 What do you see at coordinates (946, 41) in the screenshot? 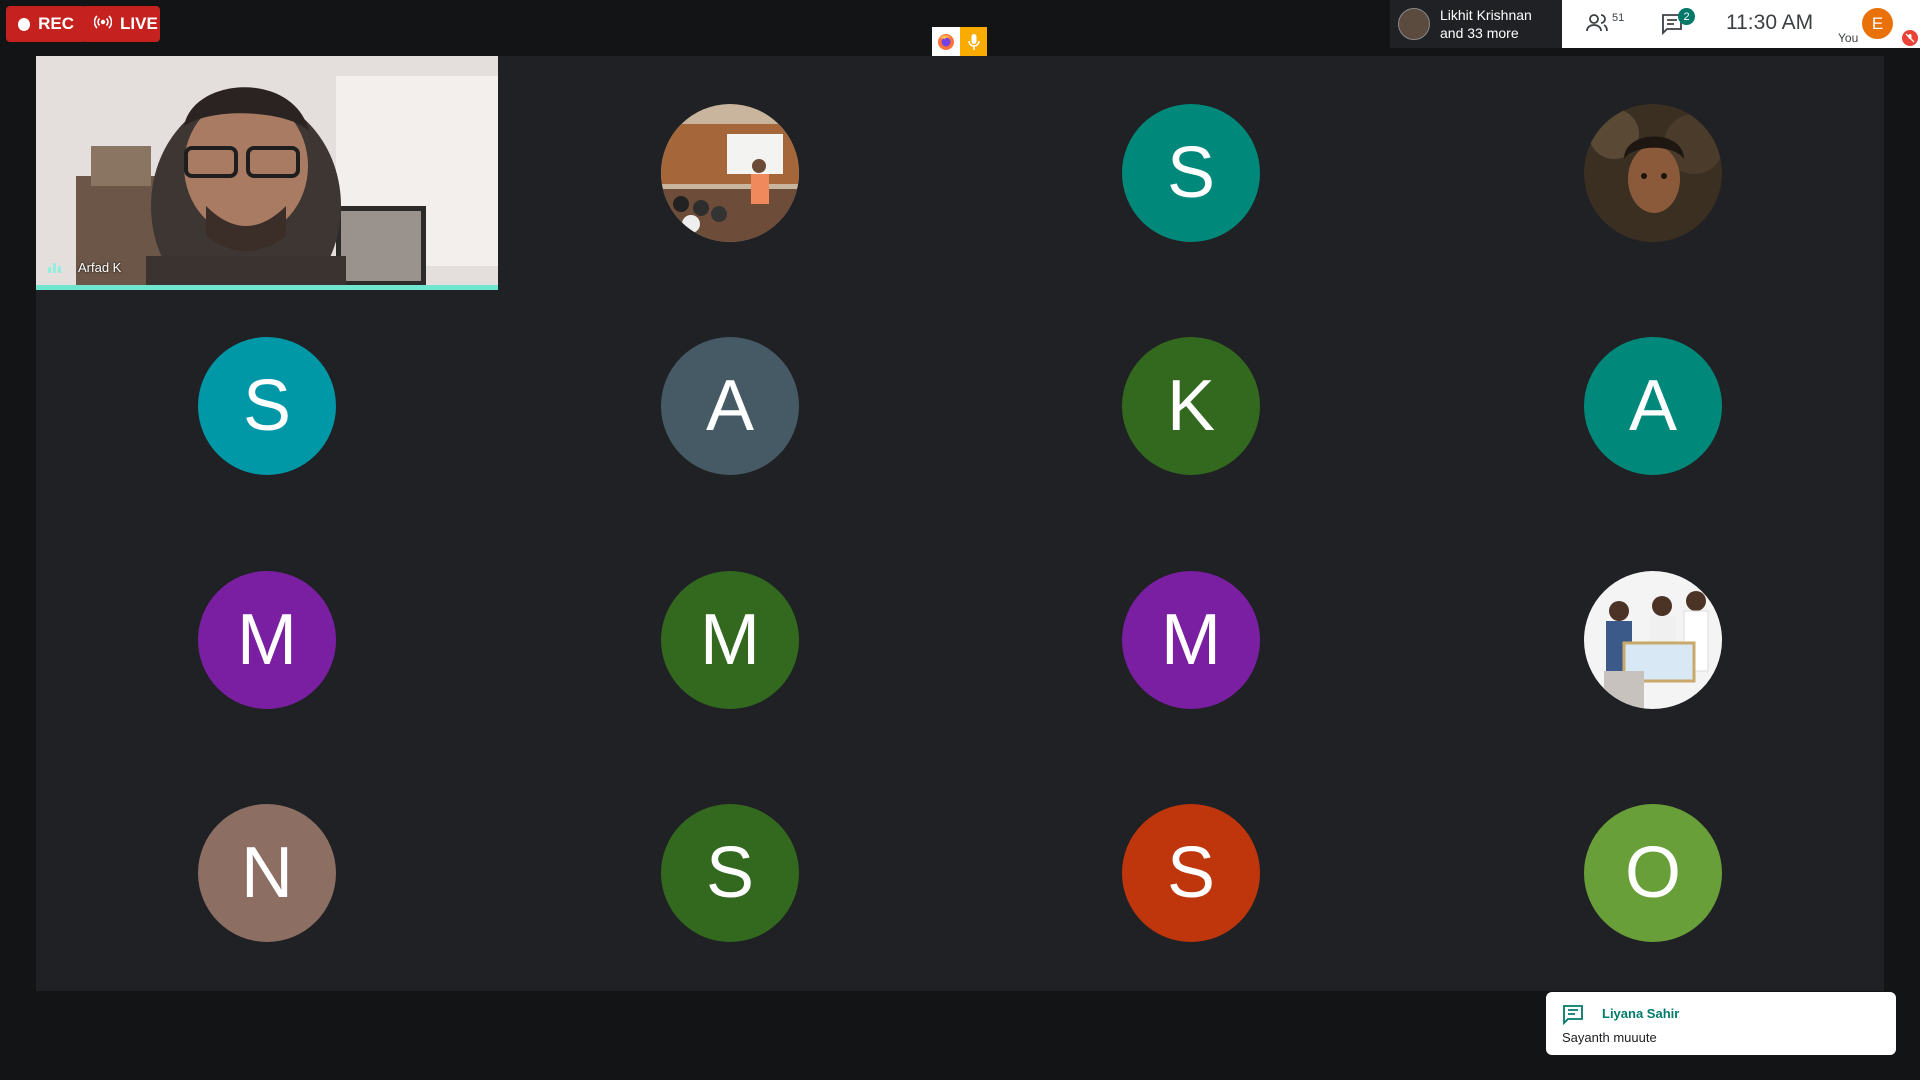
I see `firefox-icon` at bounding box center [946, 41].